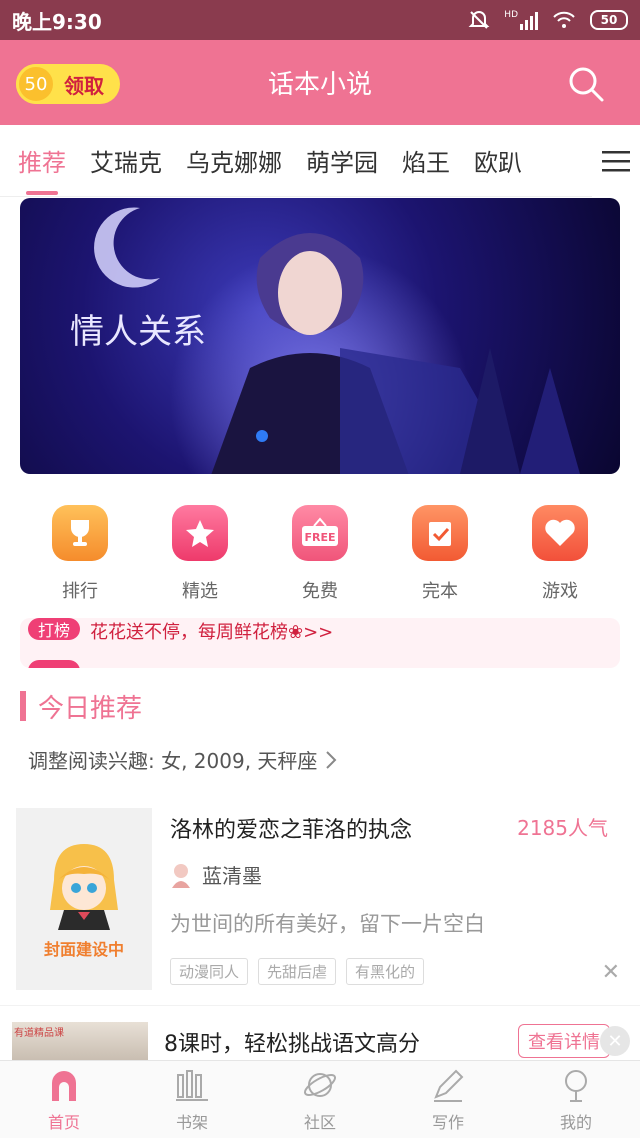  I want to click on book-popularity: 2185人气, so click(562, 828).